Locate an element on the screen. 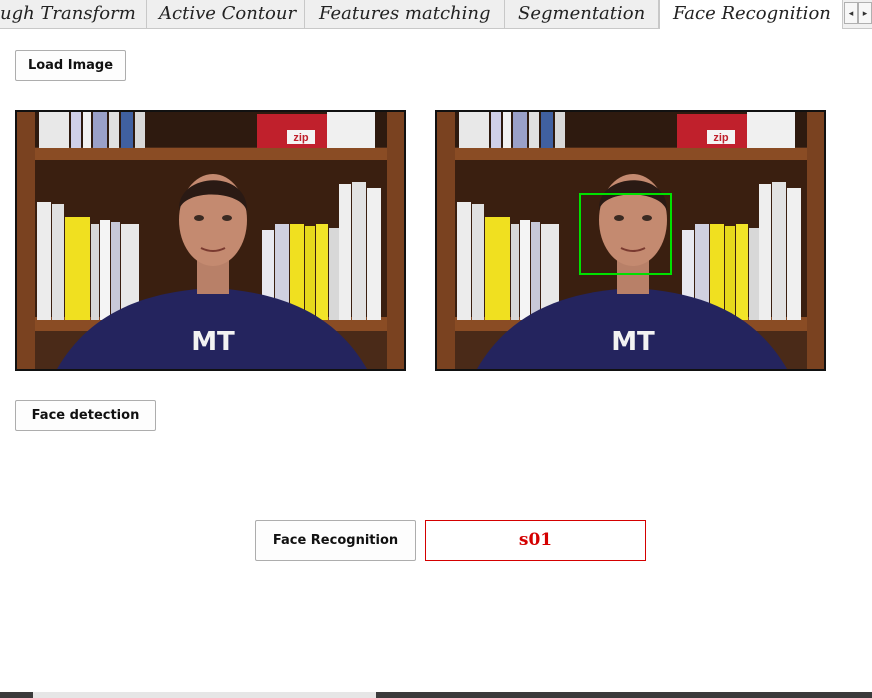 This screenshot has height=698, width=872. tab-segmentation: Segmentation is located at coordinates (582, 14).